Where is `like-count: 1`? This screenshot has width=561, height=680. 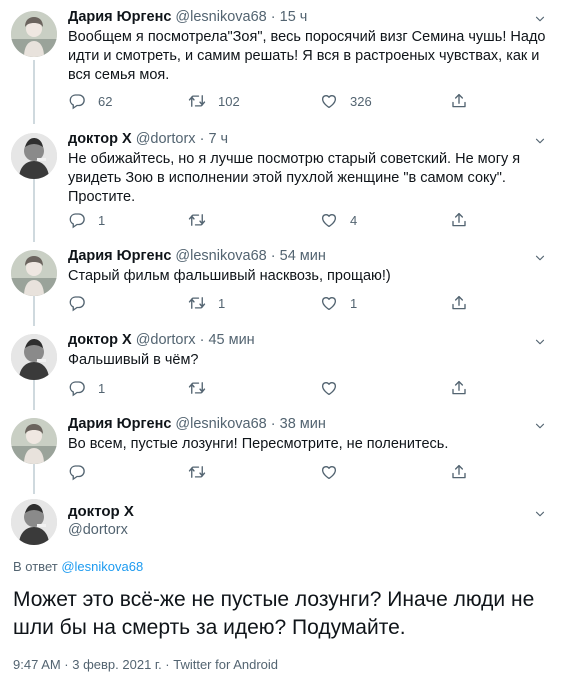 like-count: 1 is located at coordinates (354, 303).